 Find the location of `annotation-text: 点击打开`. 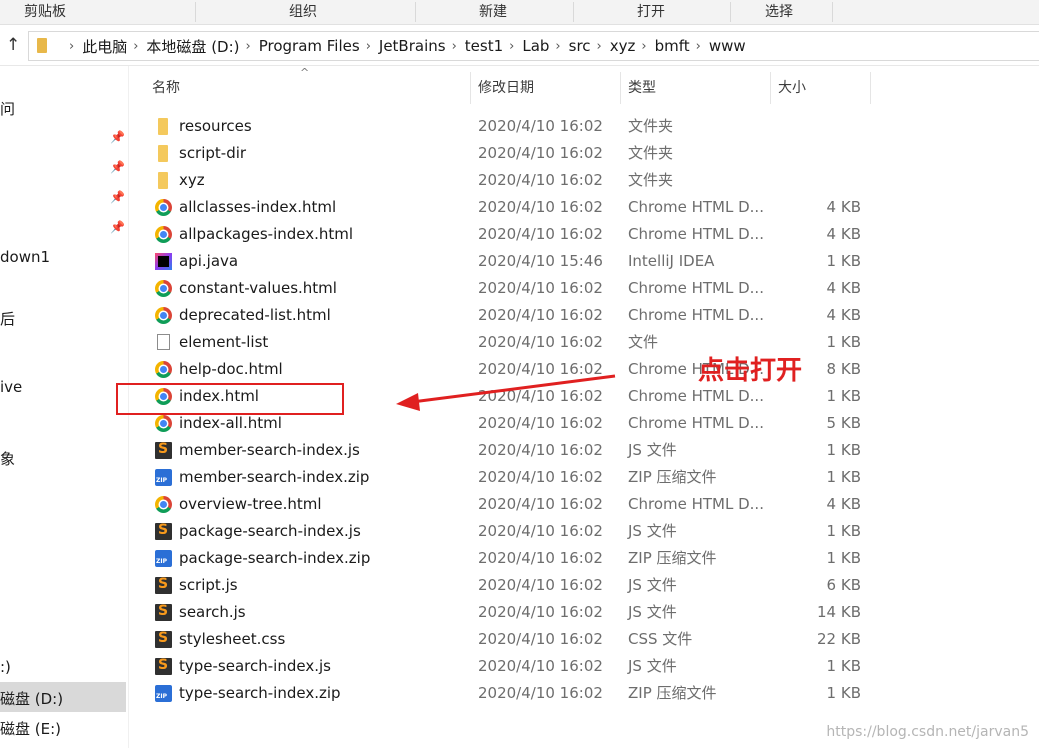

annotation-text: 点击打开 is located at coordinates (750, 371).